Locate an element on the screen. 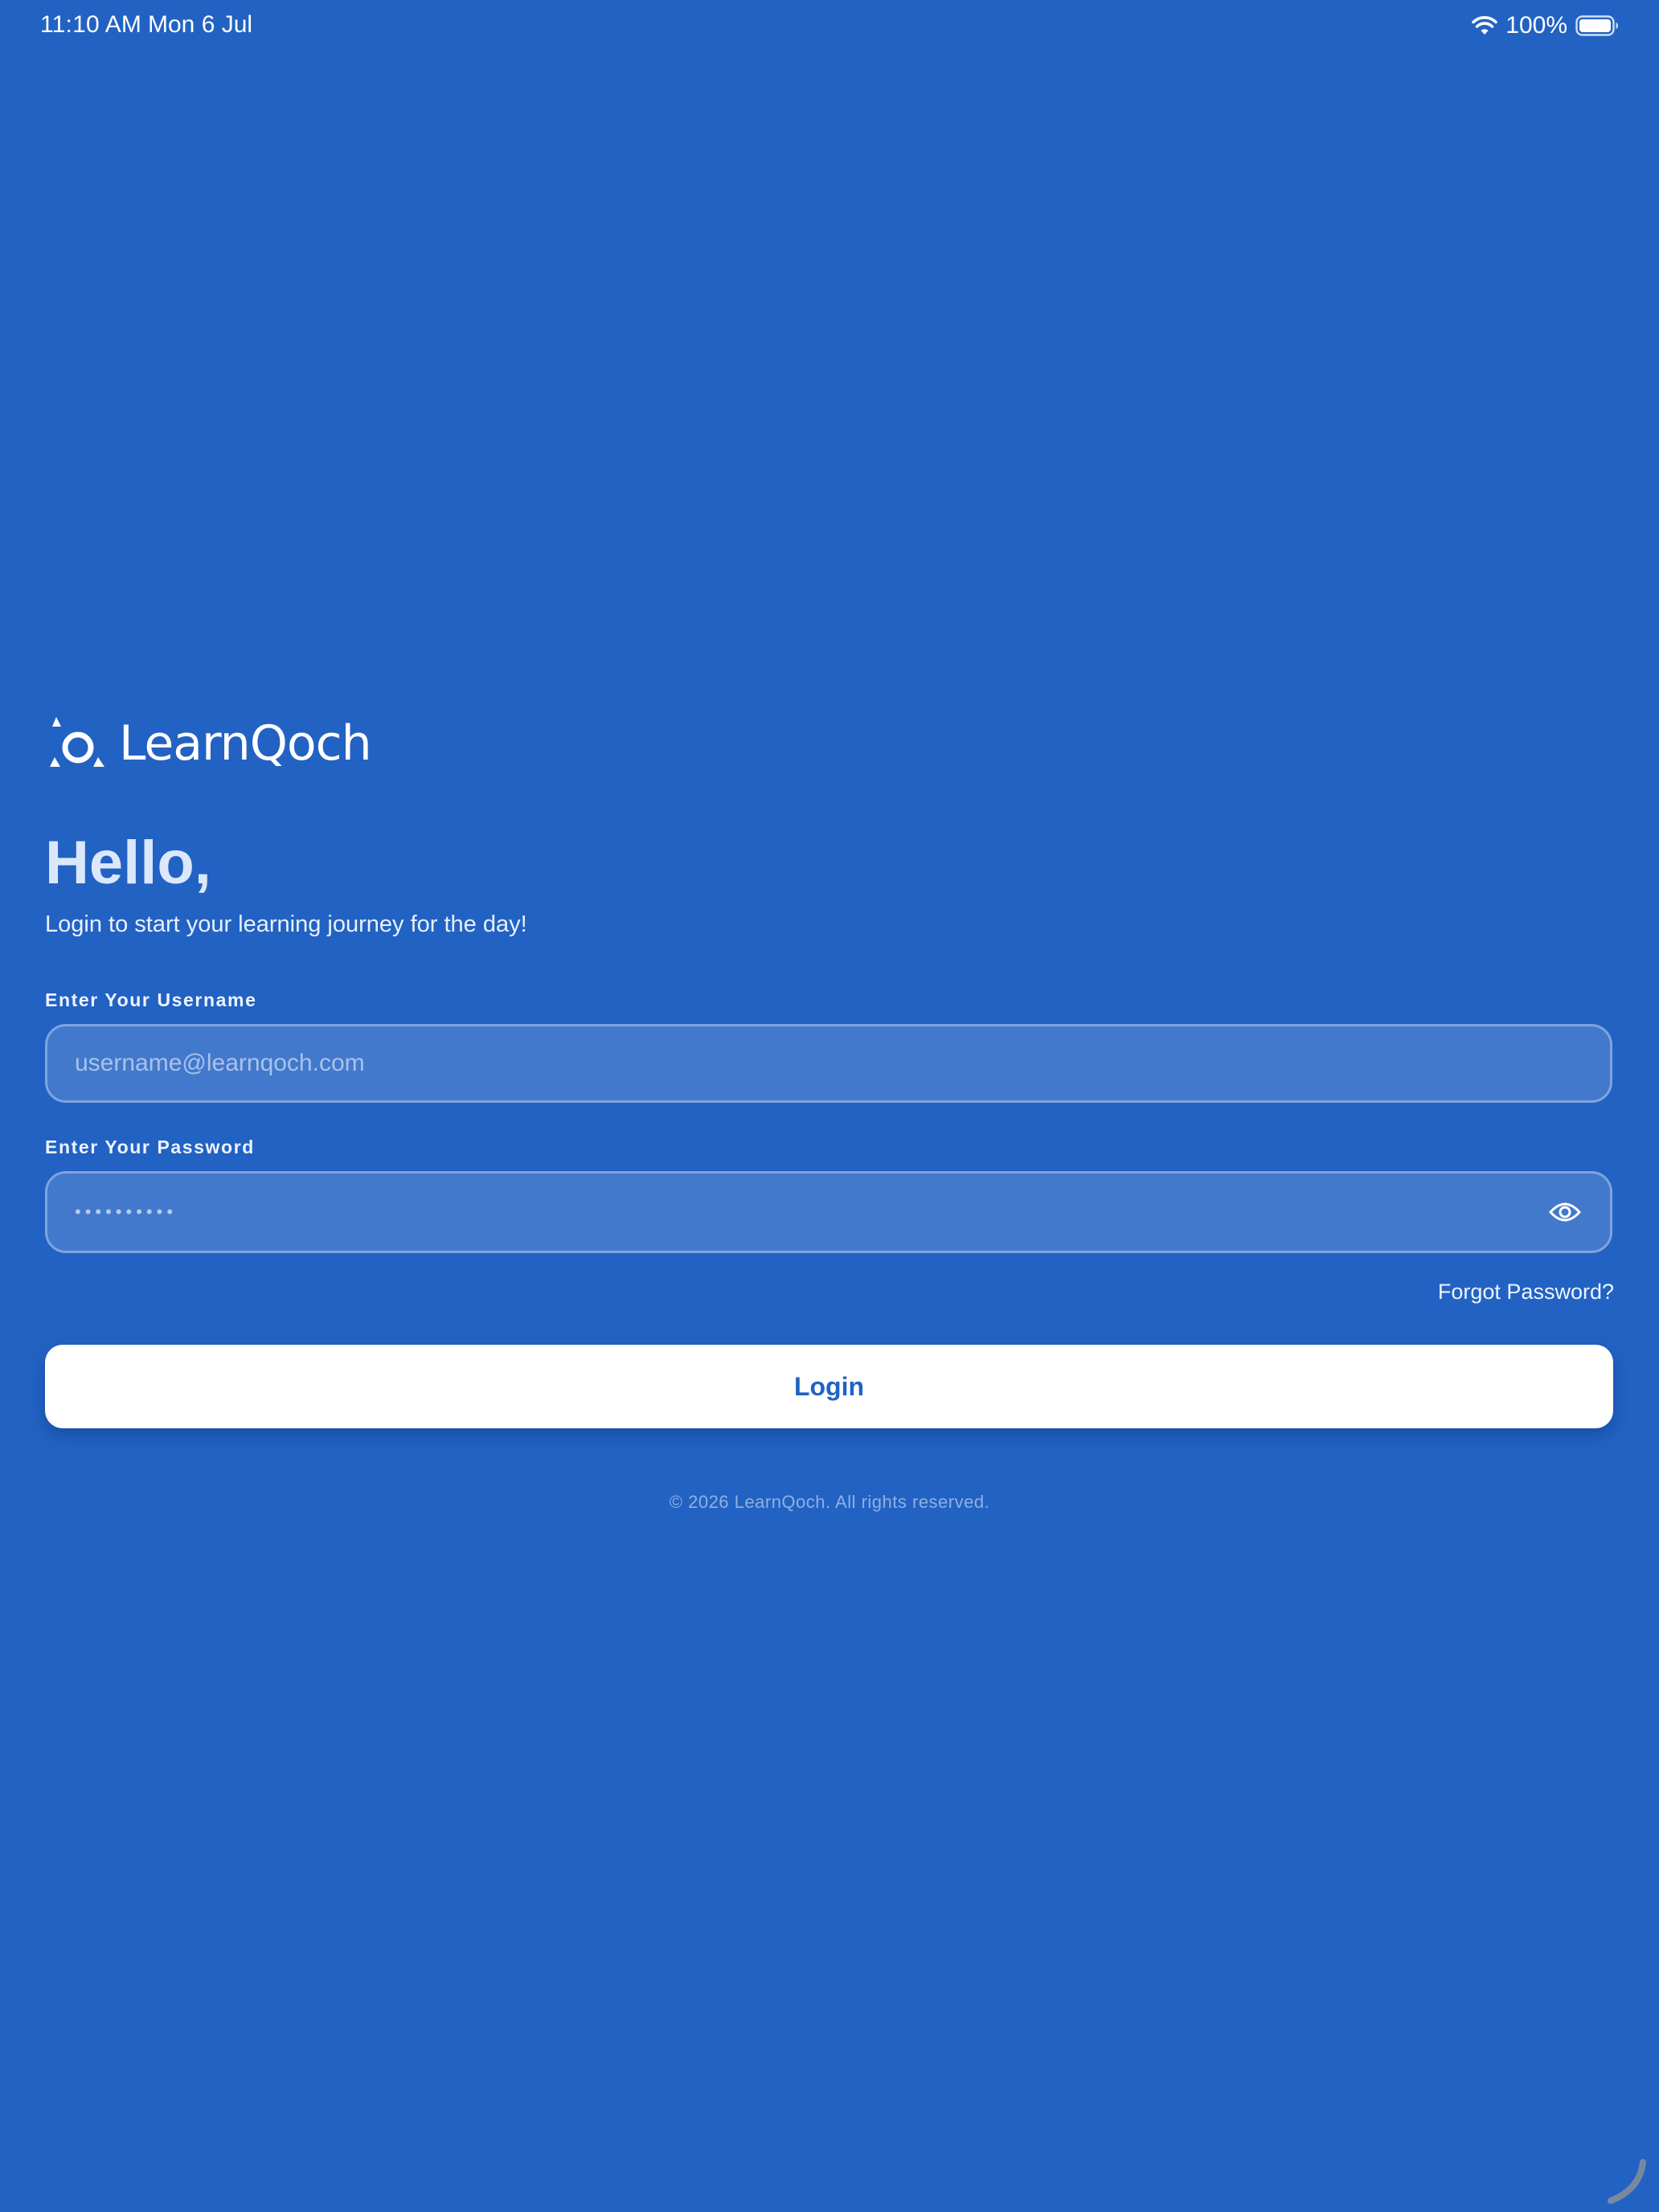 The width and height of the screenshot is (1659, 2212). username-label: Enter Your Username is located at coordinates (151, 999).